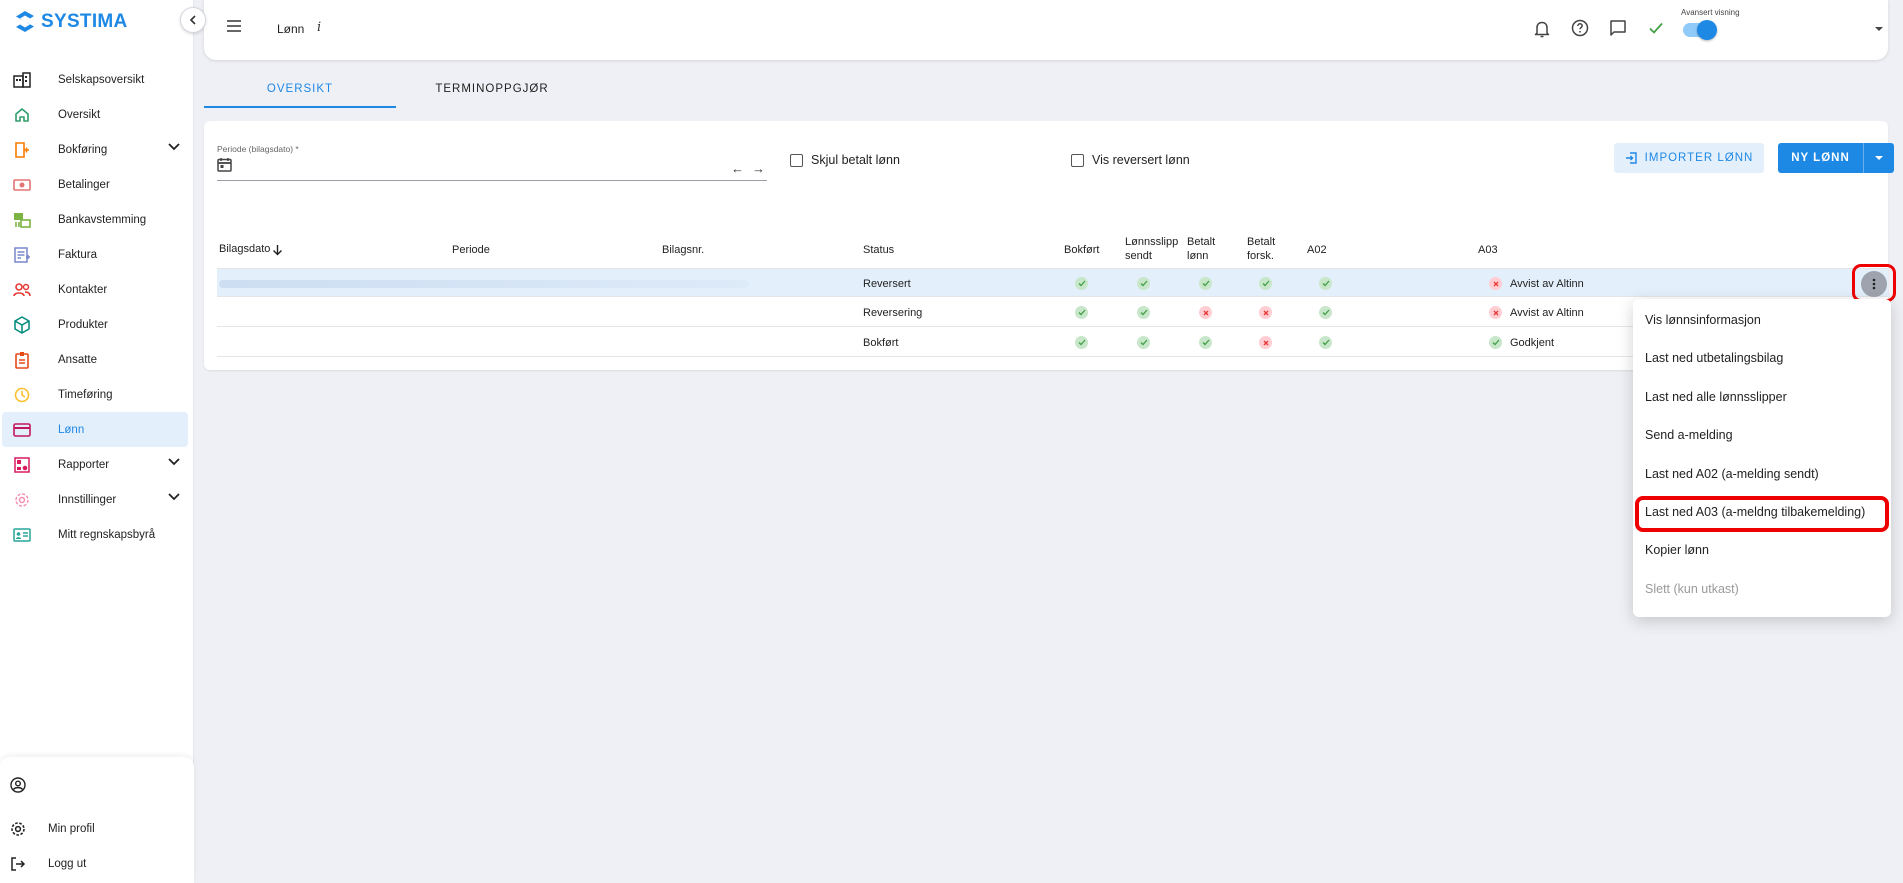 The image size is (1903, 883). I want to click on menu-item-vis-lonnsinformasjon: Vis lønnsinformasjon, so click(1703, 320).